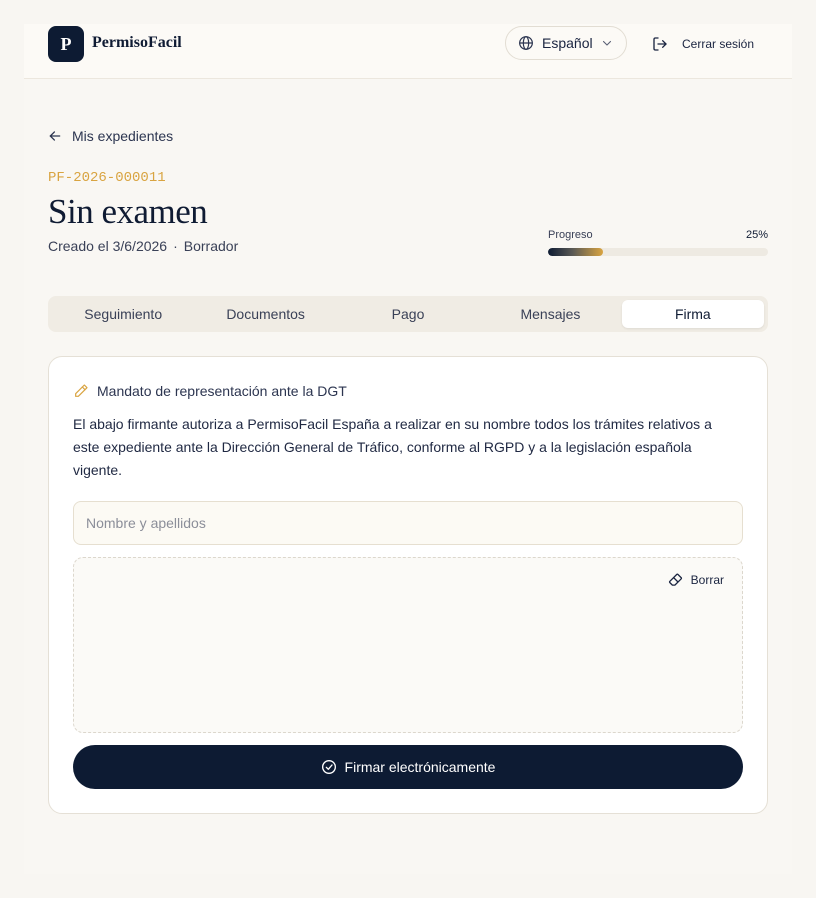  What do you see at coordinates (675, 579) in the screenshot?
I see `eraser-icon` at bounding box center [675, 579].